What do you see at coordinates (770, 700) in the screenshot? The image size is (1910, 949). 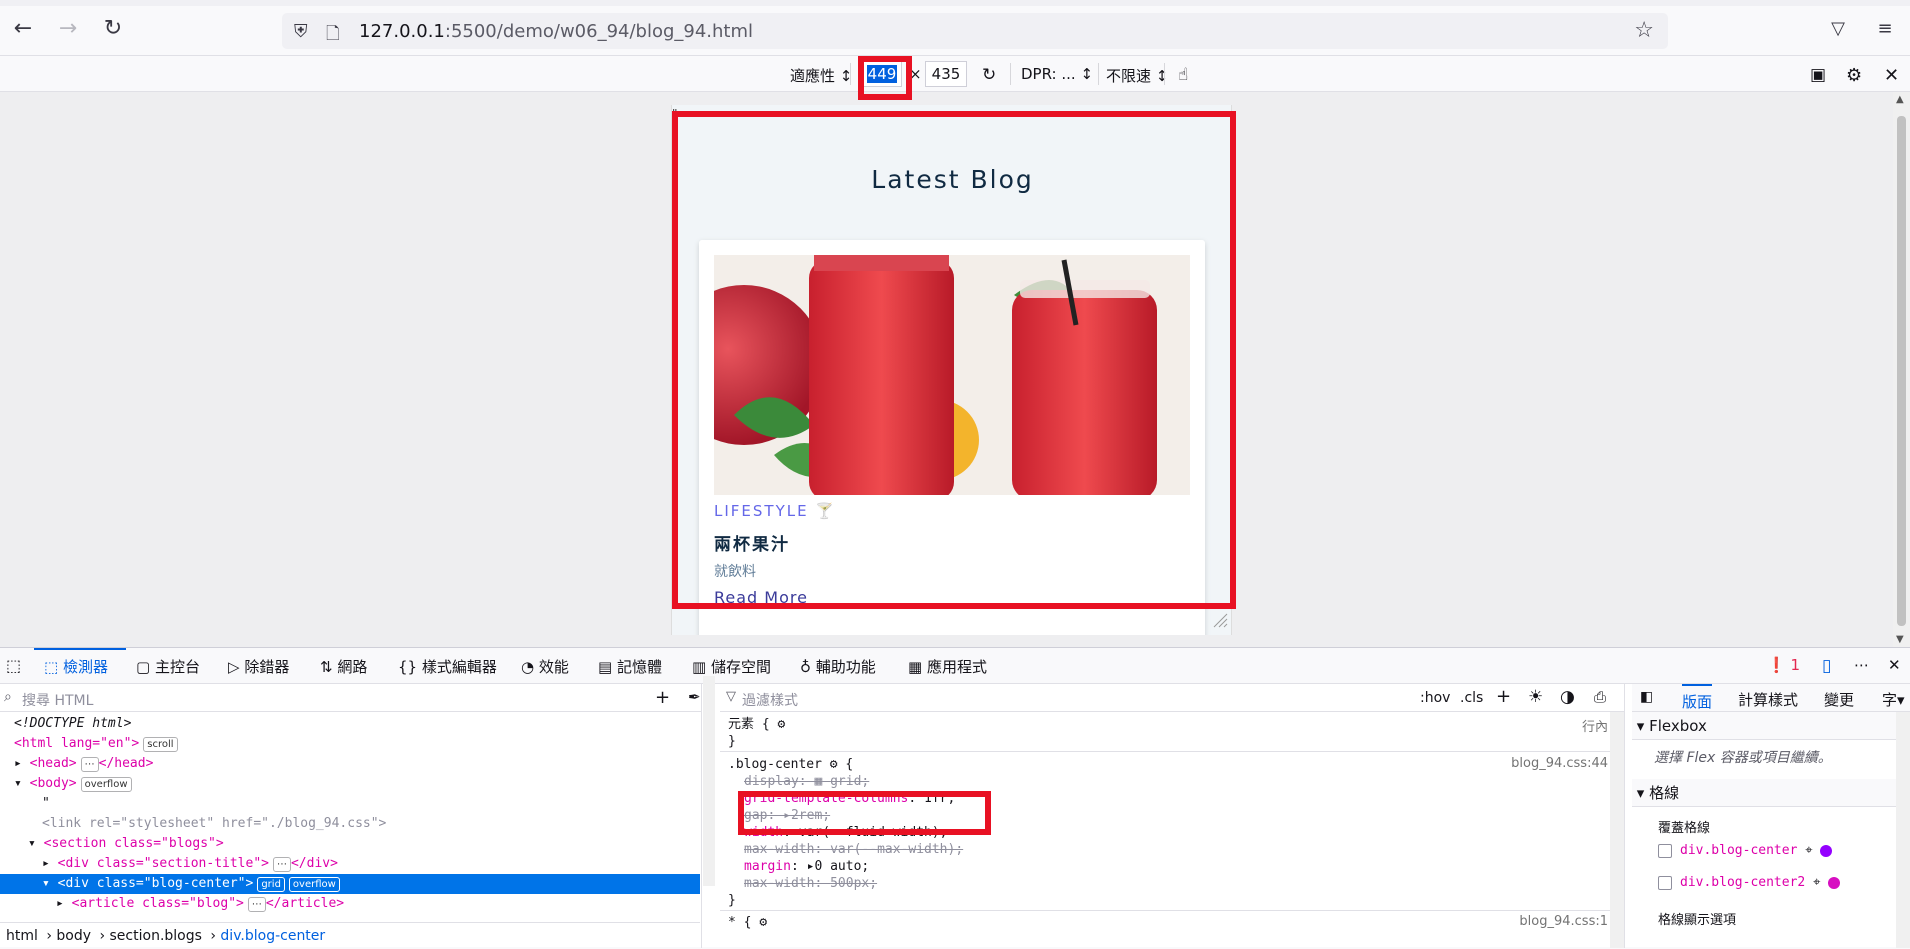 I see `filter-styles-input: 過濾樣式` at bounding box center [770, 700].